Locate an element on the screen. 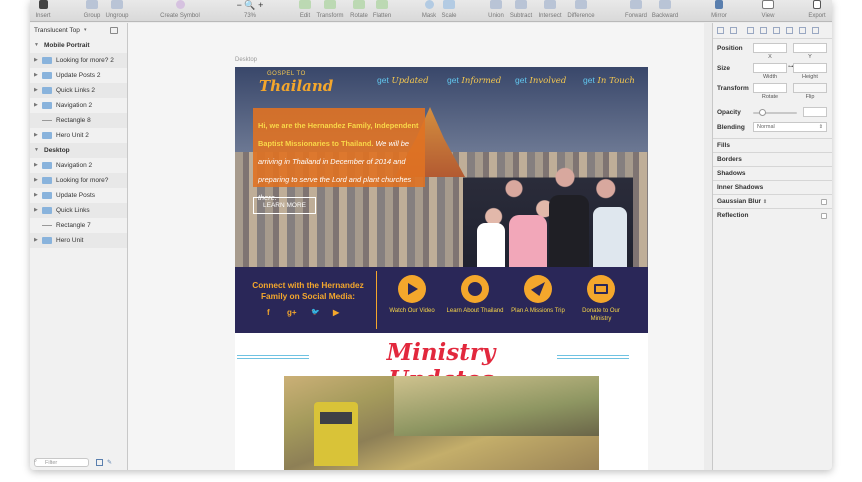  view-button: View is located at coordinates (768, 11).